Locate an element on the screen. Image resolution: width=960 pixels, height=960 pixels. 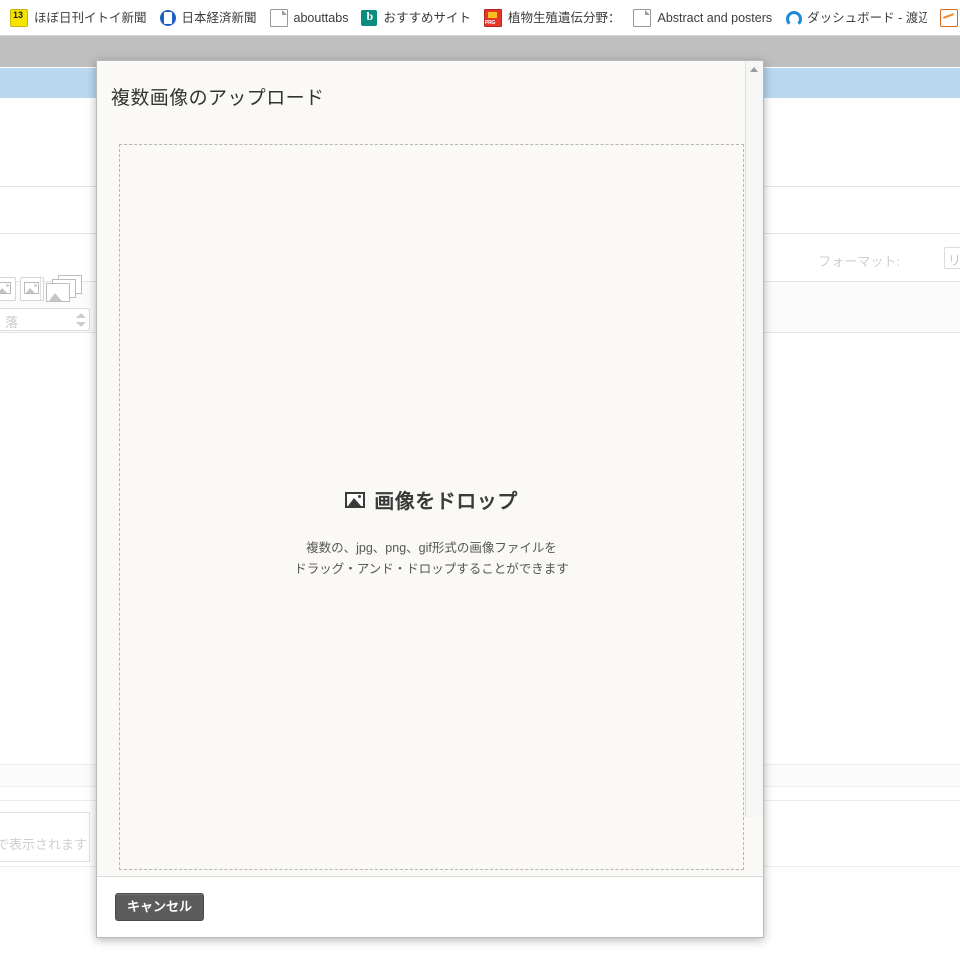
bookmark-item-1: 日本経済新聞 is located at coordinates (210, 18).